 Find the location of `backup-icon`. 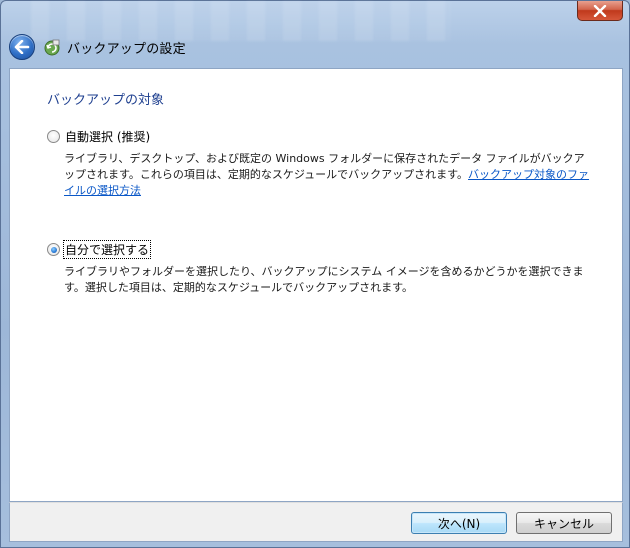

backup-icon is located at coordinates (52, 47).